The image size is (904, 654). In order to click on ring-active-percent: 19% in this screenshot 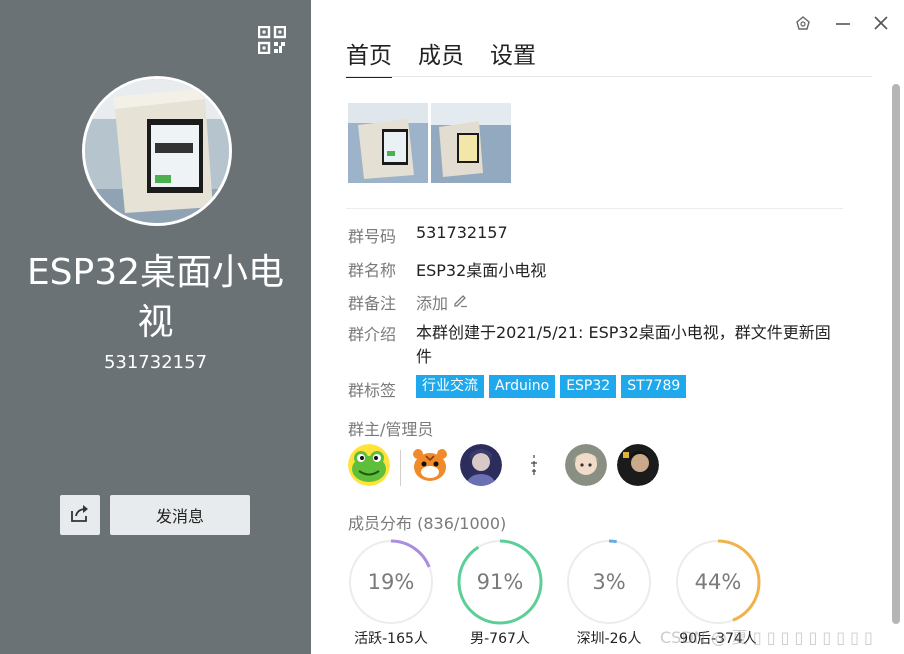, I will do `click(391, 582)`.